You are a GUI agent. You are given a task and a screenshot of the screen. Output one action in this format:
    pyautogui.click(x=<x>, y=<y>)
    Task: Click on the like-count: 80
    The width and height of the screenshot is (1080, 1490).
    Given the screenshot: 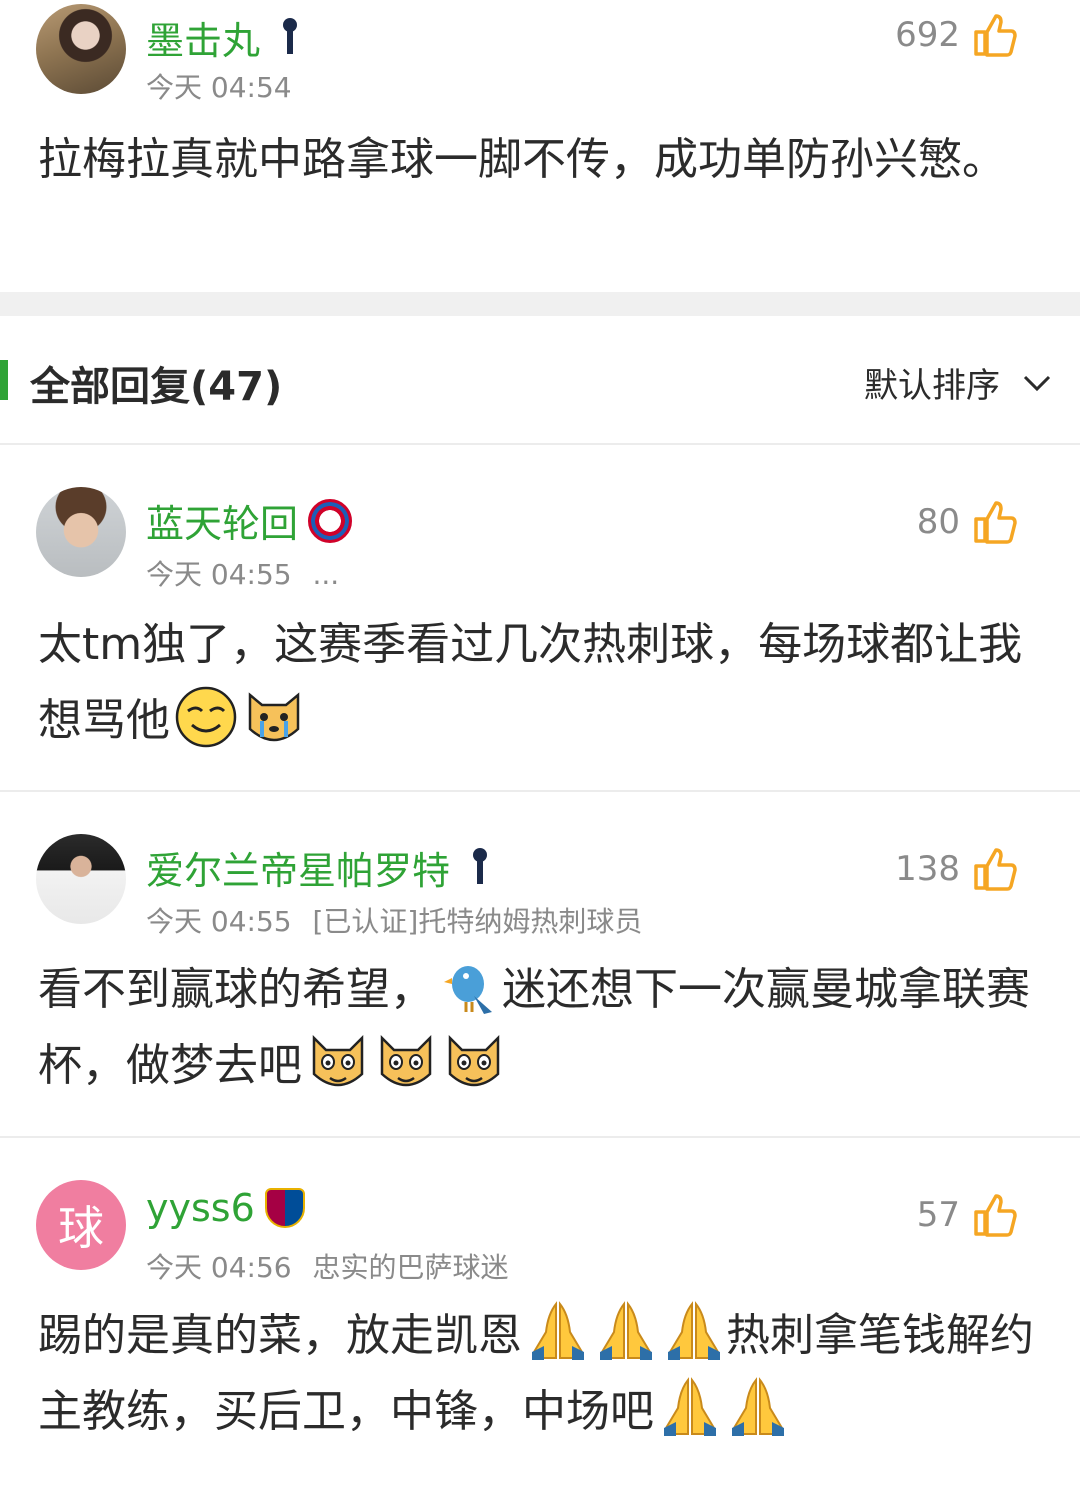 What is the action you would take?
    pyautogui.click(x=938, y=522)
    